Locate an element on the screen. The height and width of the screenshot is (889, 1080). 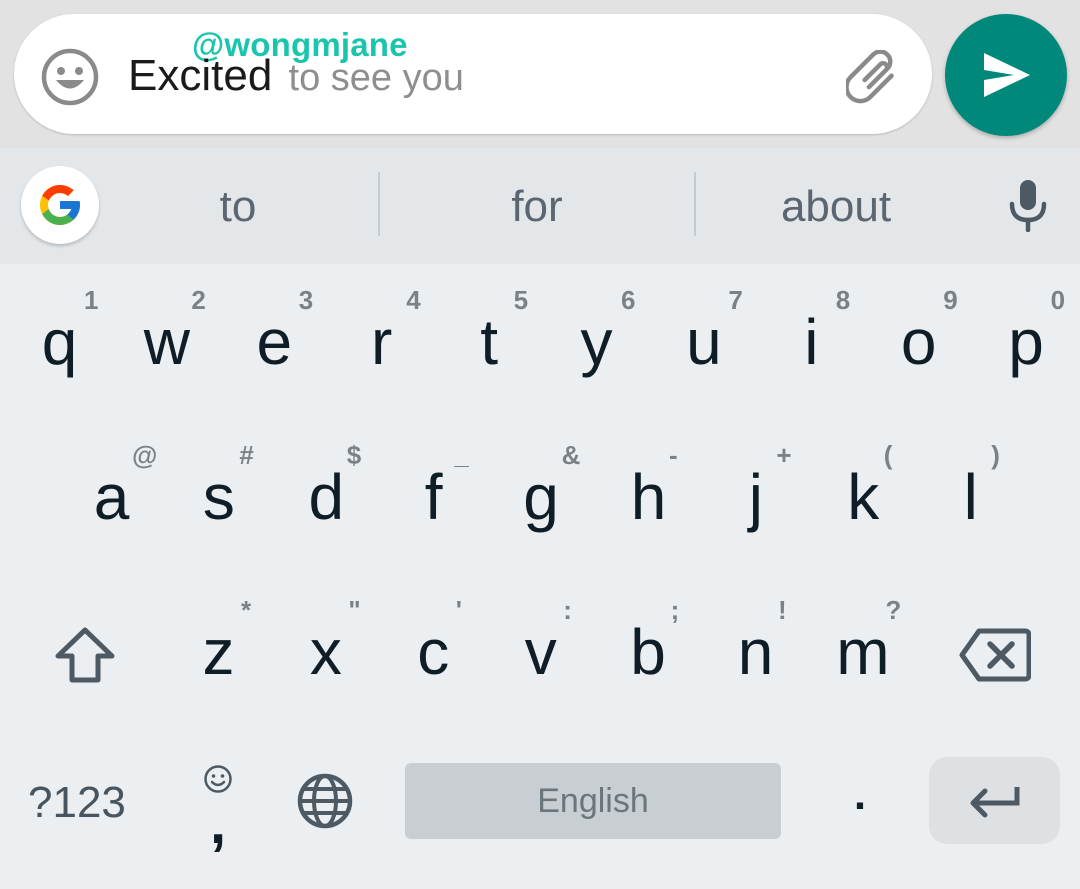
google-g-icon is located at coordinates (60, 205).